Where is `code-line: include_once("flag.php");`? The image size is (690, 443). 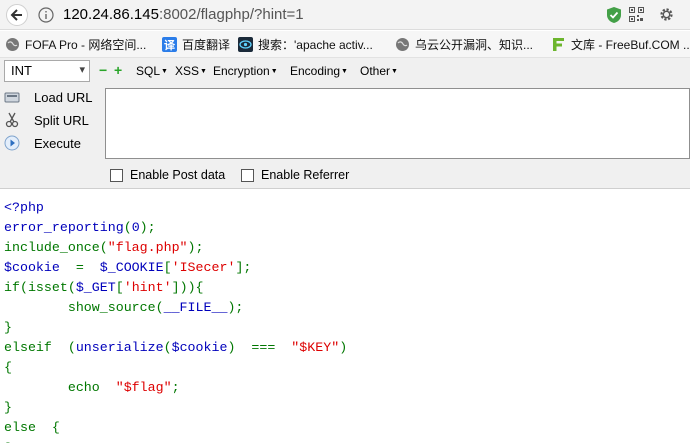
code-line: include_once("flag.php"); is located at coordinates (104, 247).